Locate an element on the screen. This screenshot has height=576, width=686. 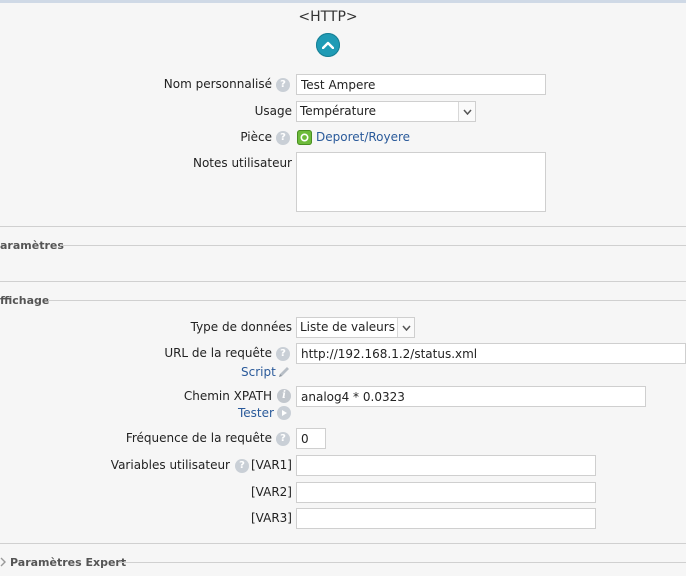
datatype-label: Type de données is located at coordinates (241, 327).